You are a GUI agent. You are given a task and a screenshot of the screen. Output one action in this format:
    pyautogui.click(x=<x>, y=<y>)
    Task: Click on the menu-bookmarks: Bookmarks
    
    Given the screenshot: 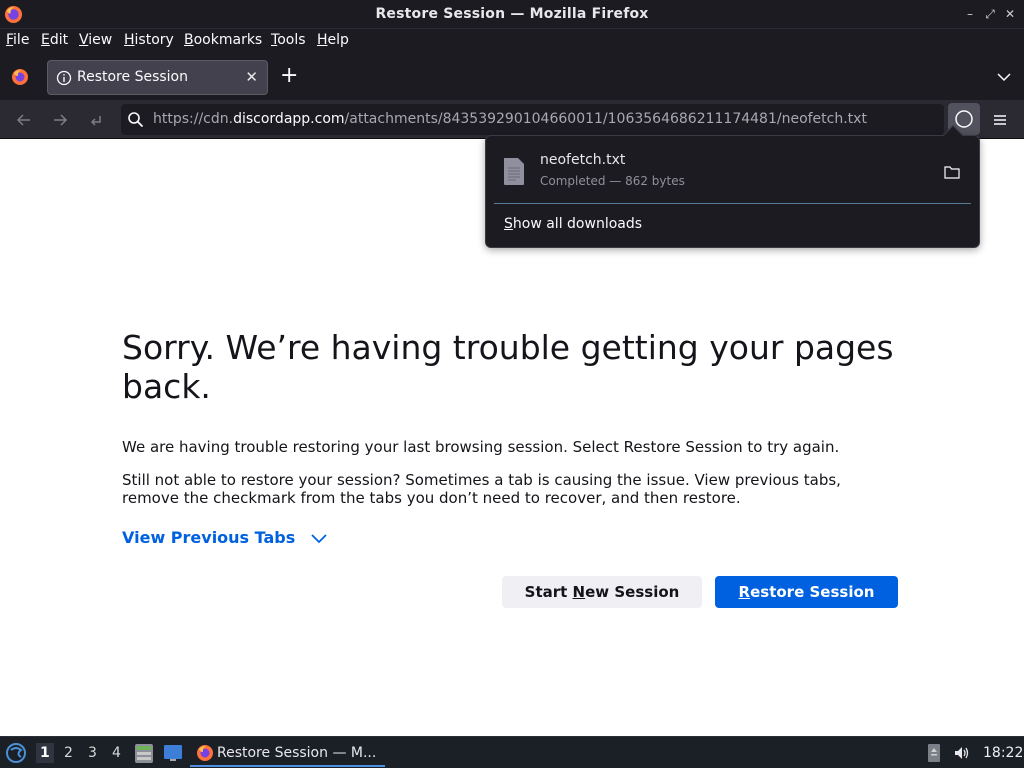 What is the action you would take?
    pyautogui.click(x=223, y=40)
    